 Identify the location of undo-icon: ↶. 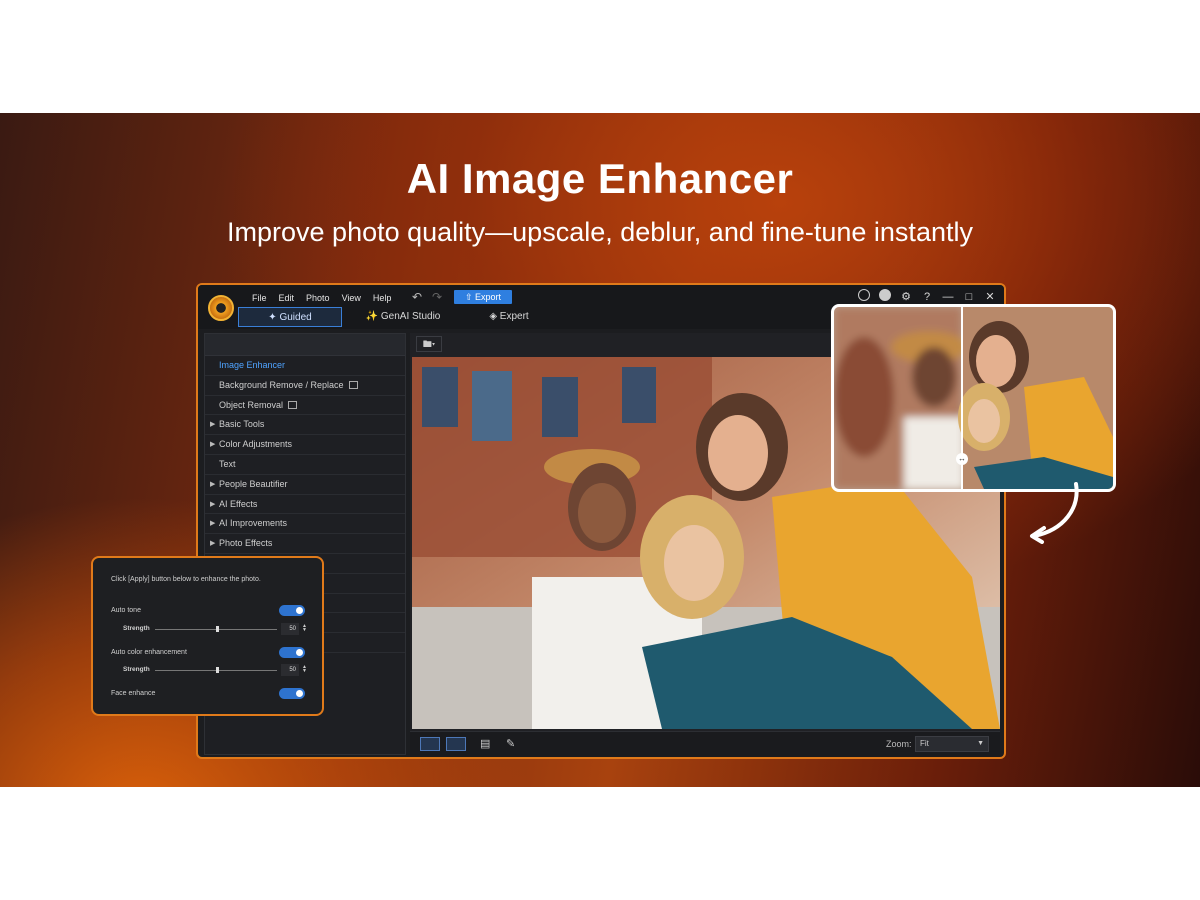
(417, 297).